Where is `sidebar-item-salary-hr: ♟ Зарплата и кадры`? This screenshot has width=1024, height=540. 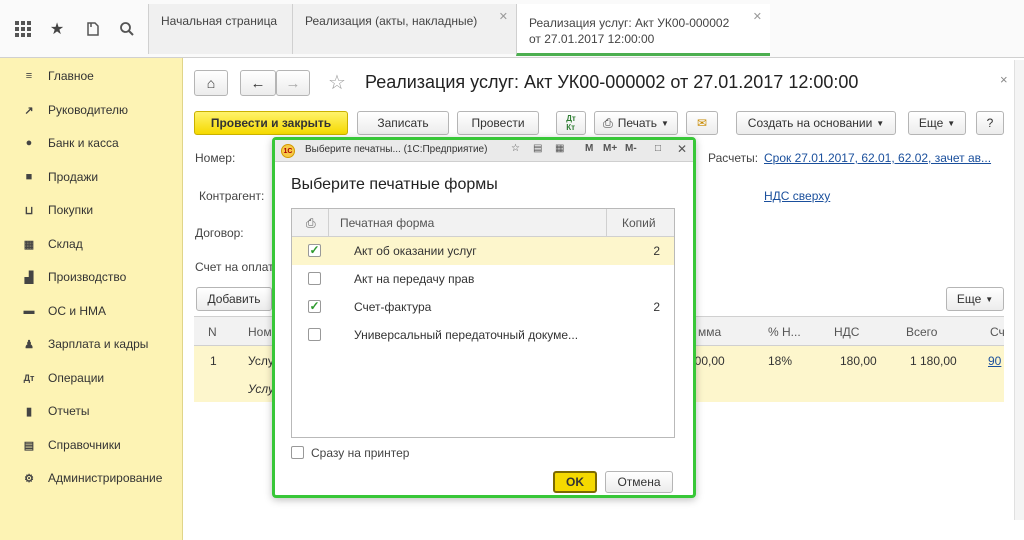
sidebar-item-salary-hr: ♟ Зарплата и кадры is located at coordinates (91, 344).